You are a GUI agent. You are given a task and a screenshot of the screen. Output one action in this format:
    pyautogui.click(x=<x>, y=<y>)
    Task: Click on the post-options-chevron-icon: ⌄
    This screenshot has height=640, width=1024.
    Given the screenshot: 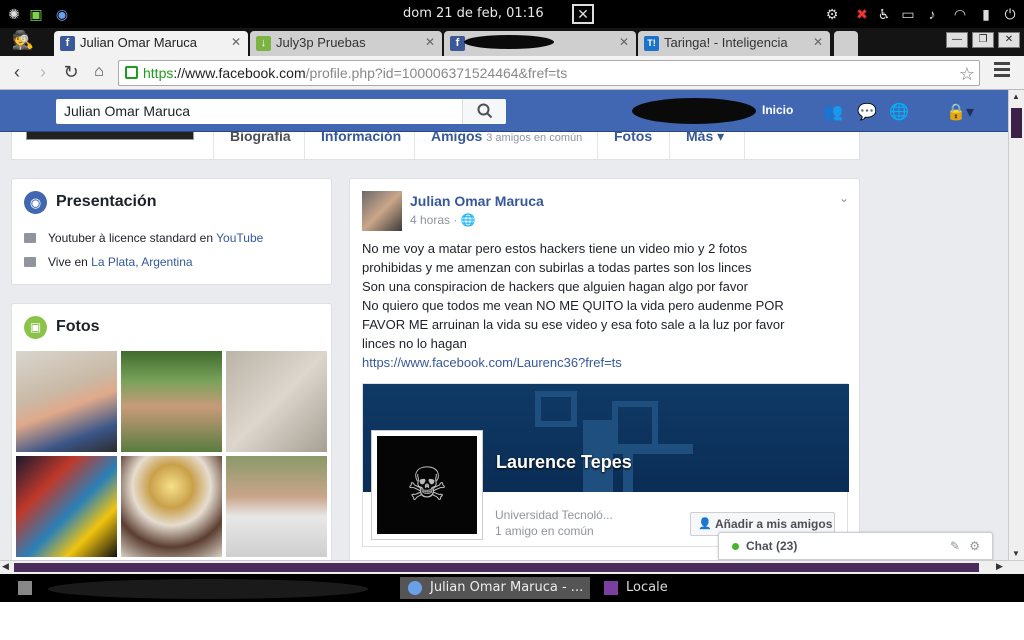 What is the action you would take?
    pyautogui.click(x=844, y=198)
    